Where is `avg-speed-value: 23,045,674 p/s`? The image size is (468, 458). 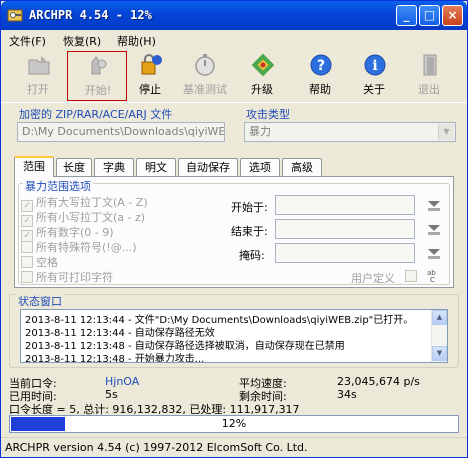 avg-speed-value: 23,045,674 p/s is located at coordinates (378, 381).